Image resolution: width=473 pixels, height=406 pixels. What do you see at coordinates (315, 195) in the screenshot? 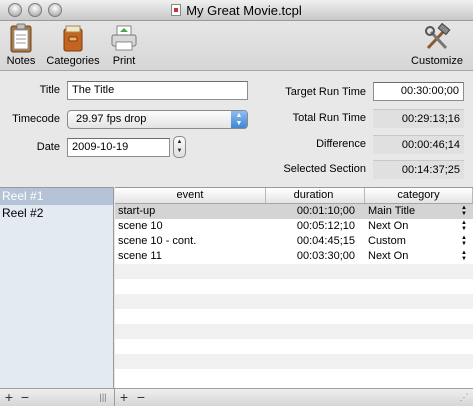
I see `column-header-duration: duration` at bounding box center [315, 195].